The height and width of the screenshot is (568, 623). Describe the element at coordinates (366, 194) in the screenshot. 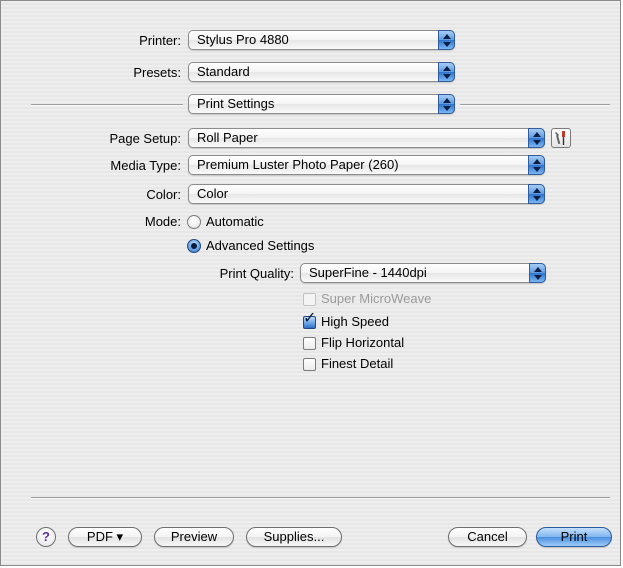

I see `color-popup: Color` at that location.